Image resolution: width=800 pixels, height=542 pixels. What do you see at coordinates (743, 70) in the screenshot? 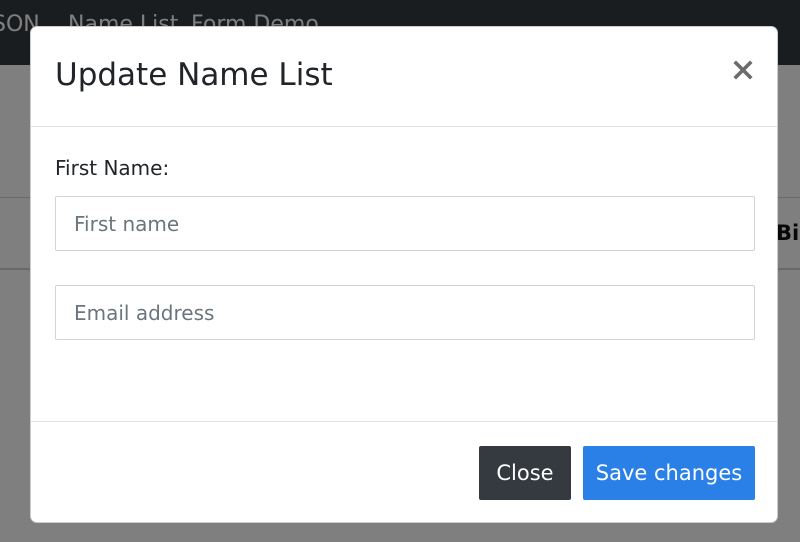
I see `close-icon` at bounding box center [743, 70].